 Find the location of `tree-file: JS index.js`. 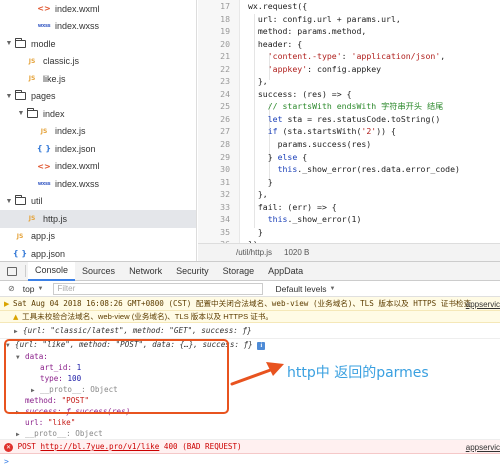

tree-file: JS index.js is located at coordinates (98, 132).